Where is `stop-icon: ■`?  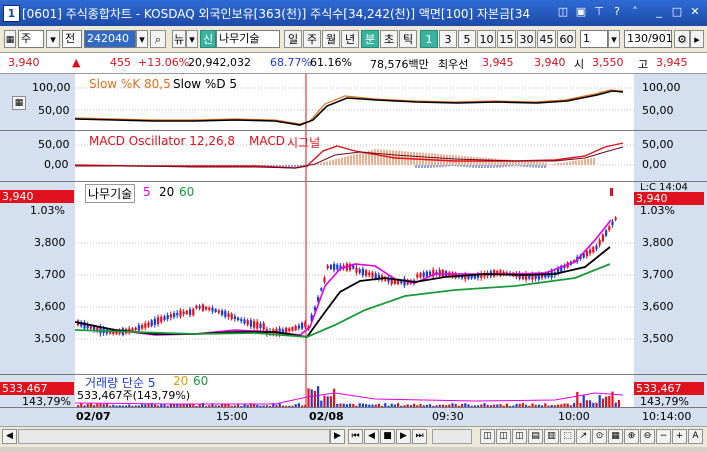
stop-icon: ■ is located at coordinates (387, 436).